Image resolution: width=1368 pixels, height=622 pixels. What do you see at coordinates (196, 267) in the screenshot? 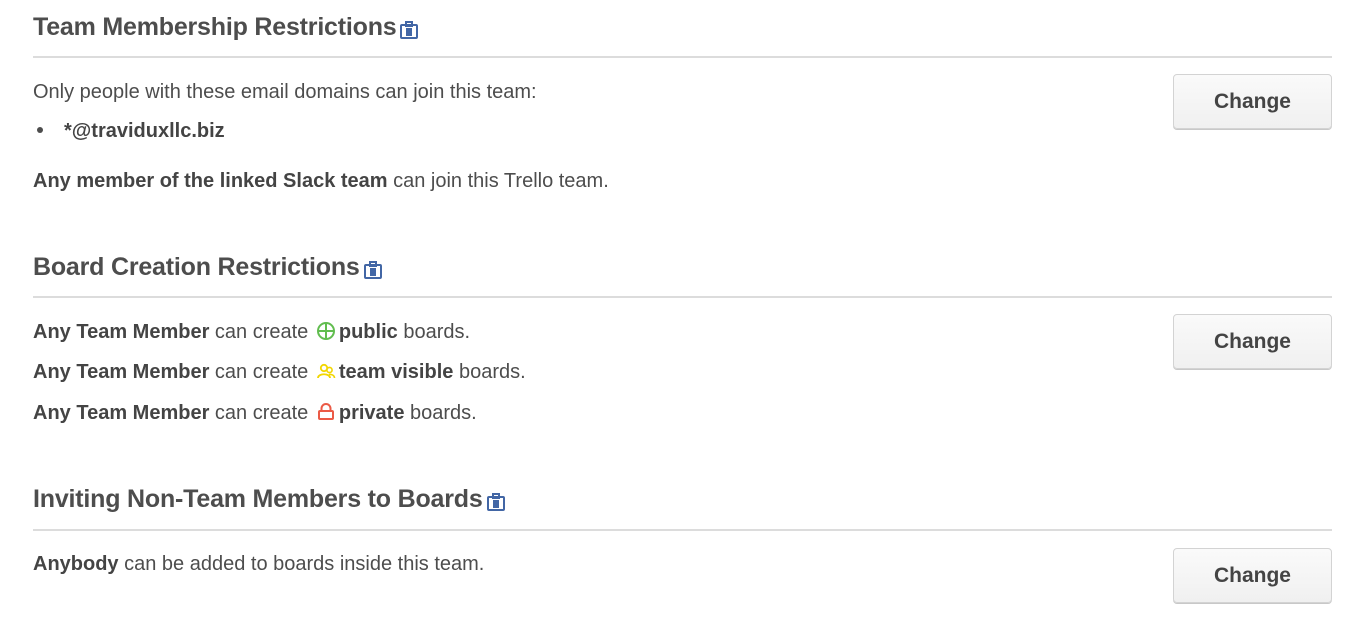
I see `section-title: Board Creation Restrictions` at bounding box center [196, 267].